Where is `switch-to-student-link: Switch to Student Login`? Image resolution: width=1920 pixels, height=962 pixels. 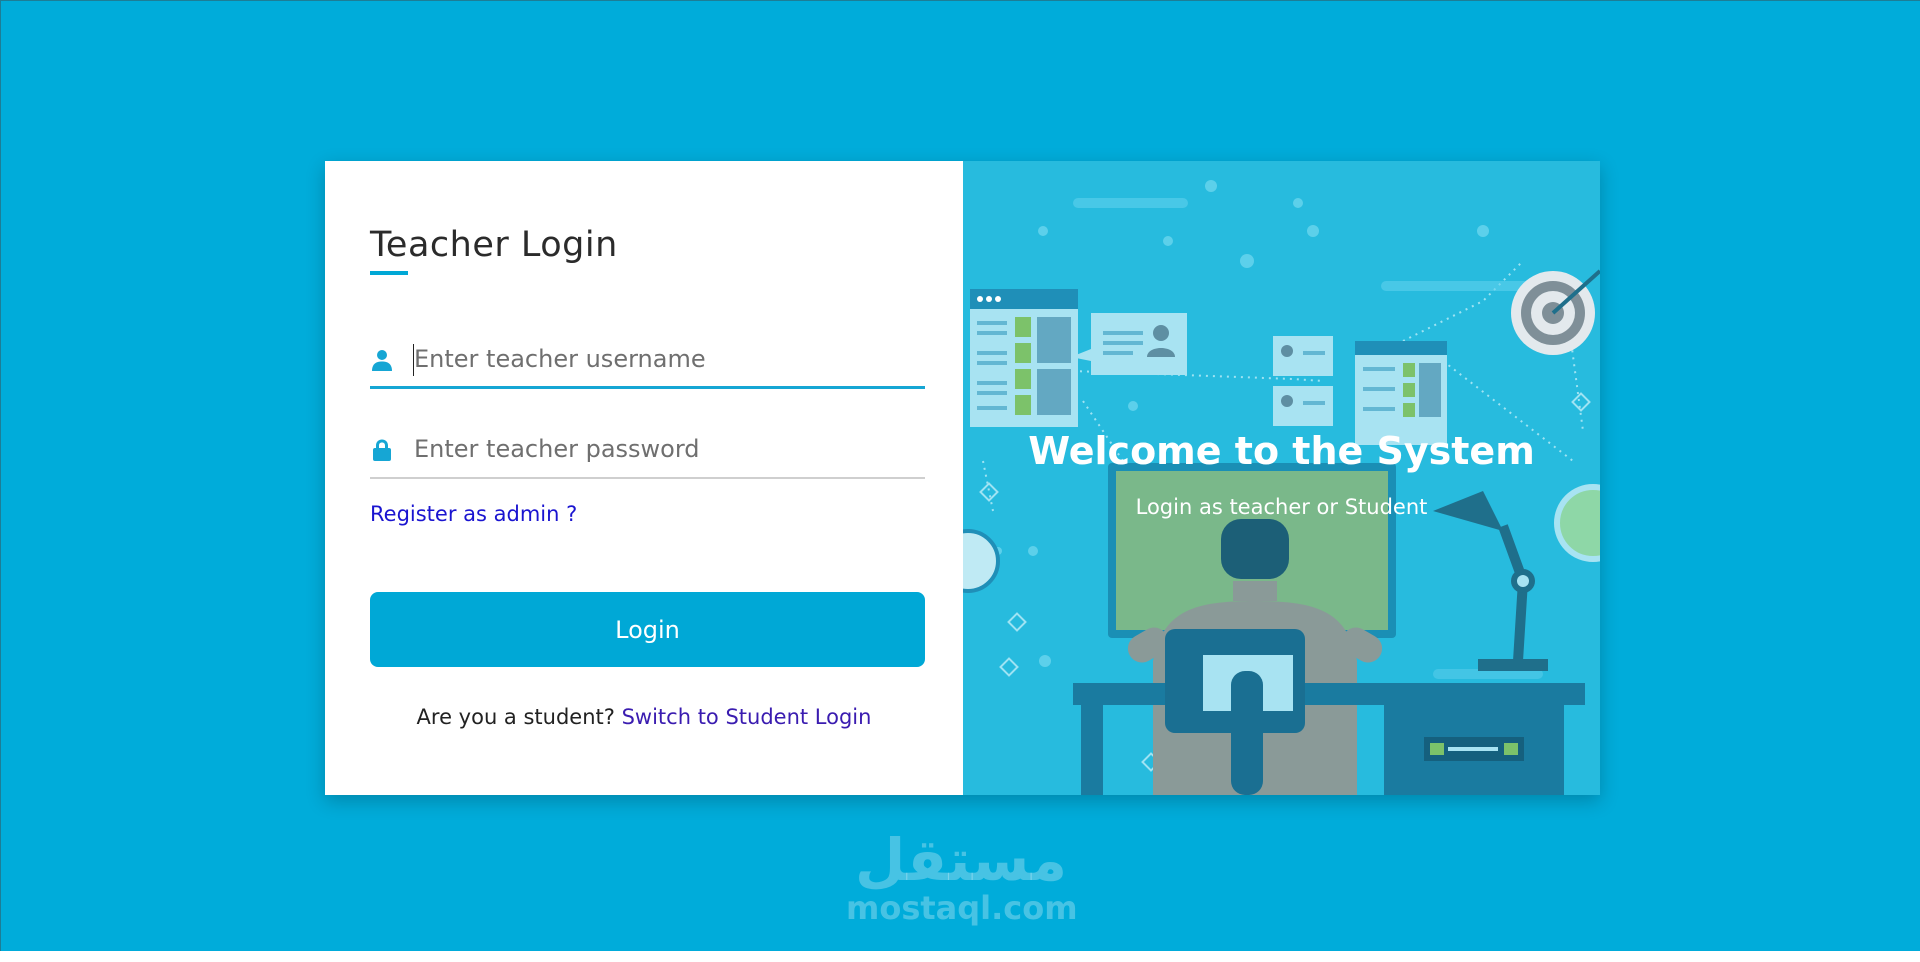 switch-to-student-link: Switch to Student Login is located at coordinates (747, 717).